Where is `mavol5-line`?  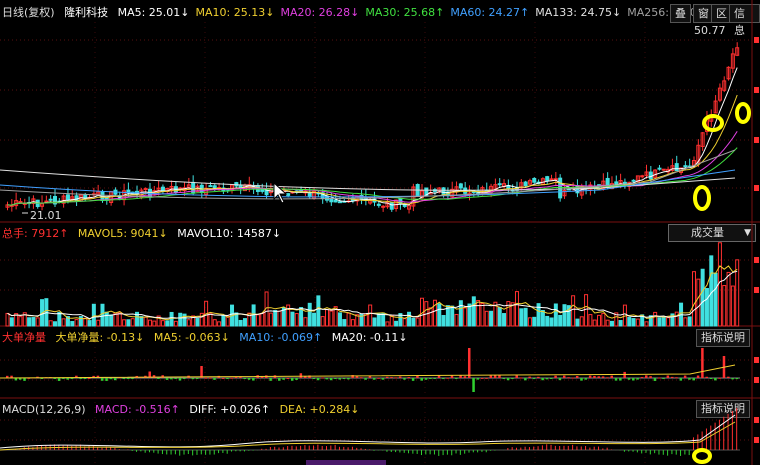
mavol5-line is located at coordinates (372, 293).